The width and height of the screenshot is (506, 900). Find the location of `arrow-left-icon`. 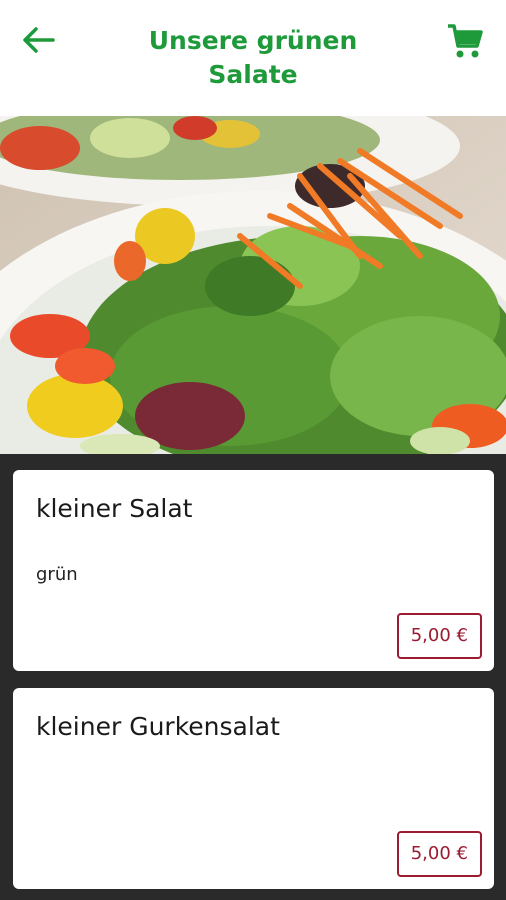

arrow-left-icon is located at coordinates (39, 40).